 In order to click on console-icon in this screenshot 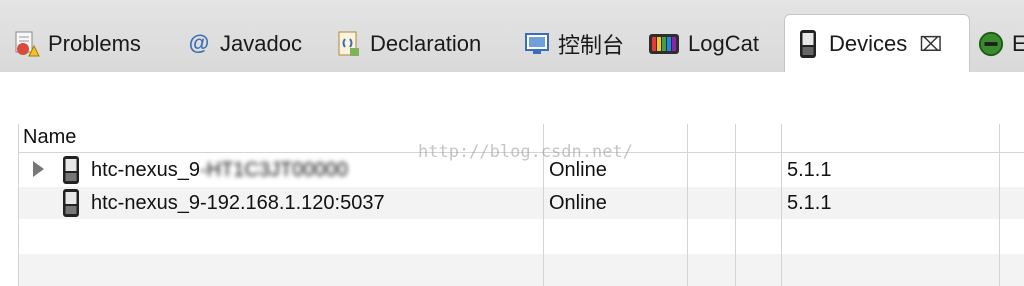, I will do `click(537, 44)`.